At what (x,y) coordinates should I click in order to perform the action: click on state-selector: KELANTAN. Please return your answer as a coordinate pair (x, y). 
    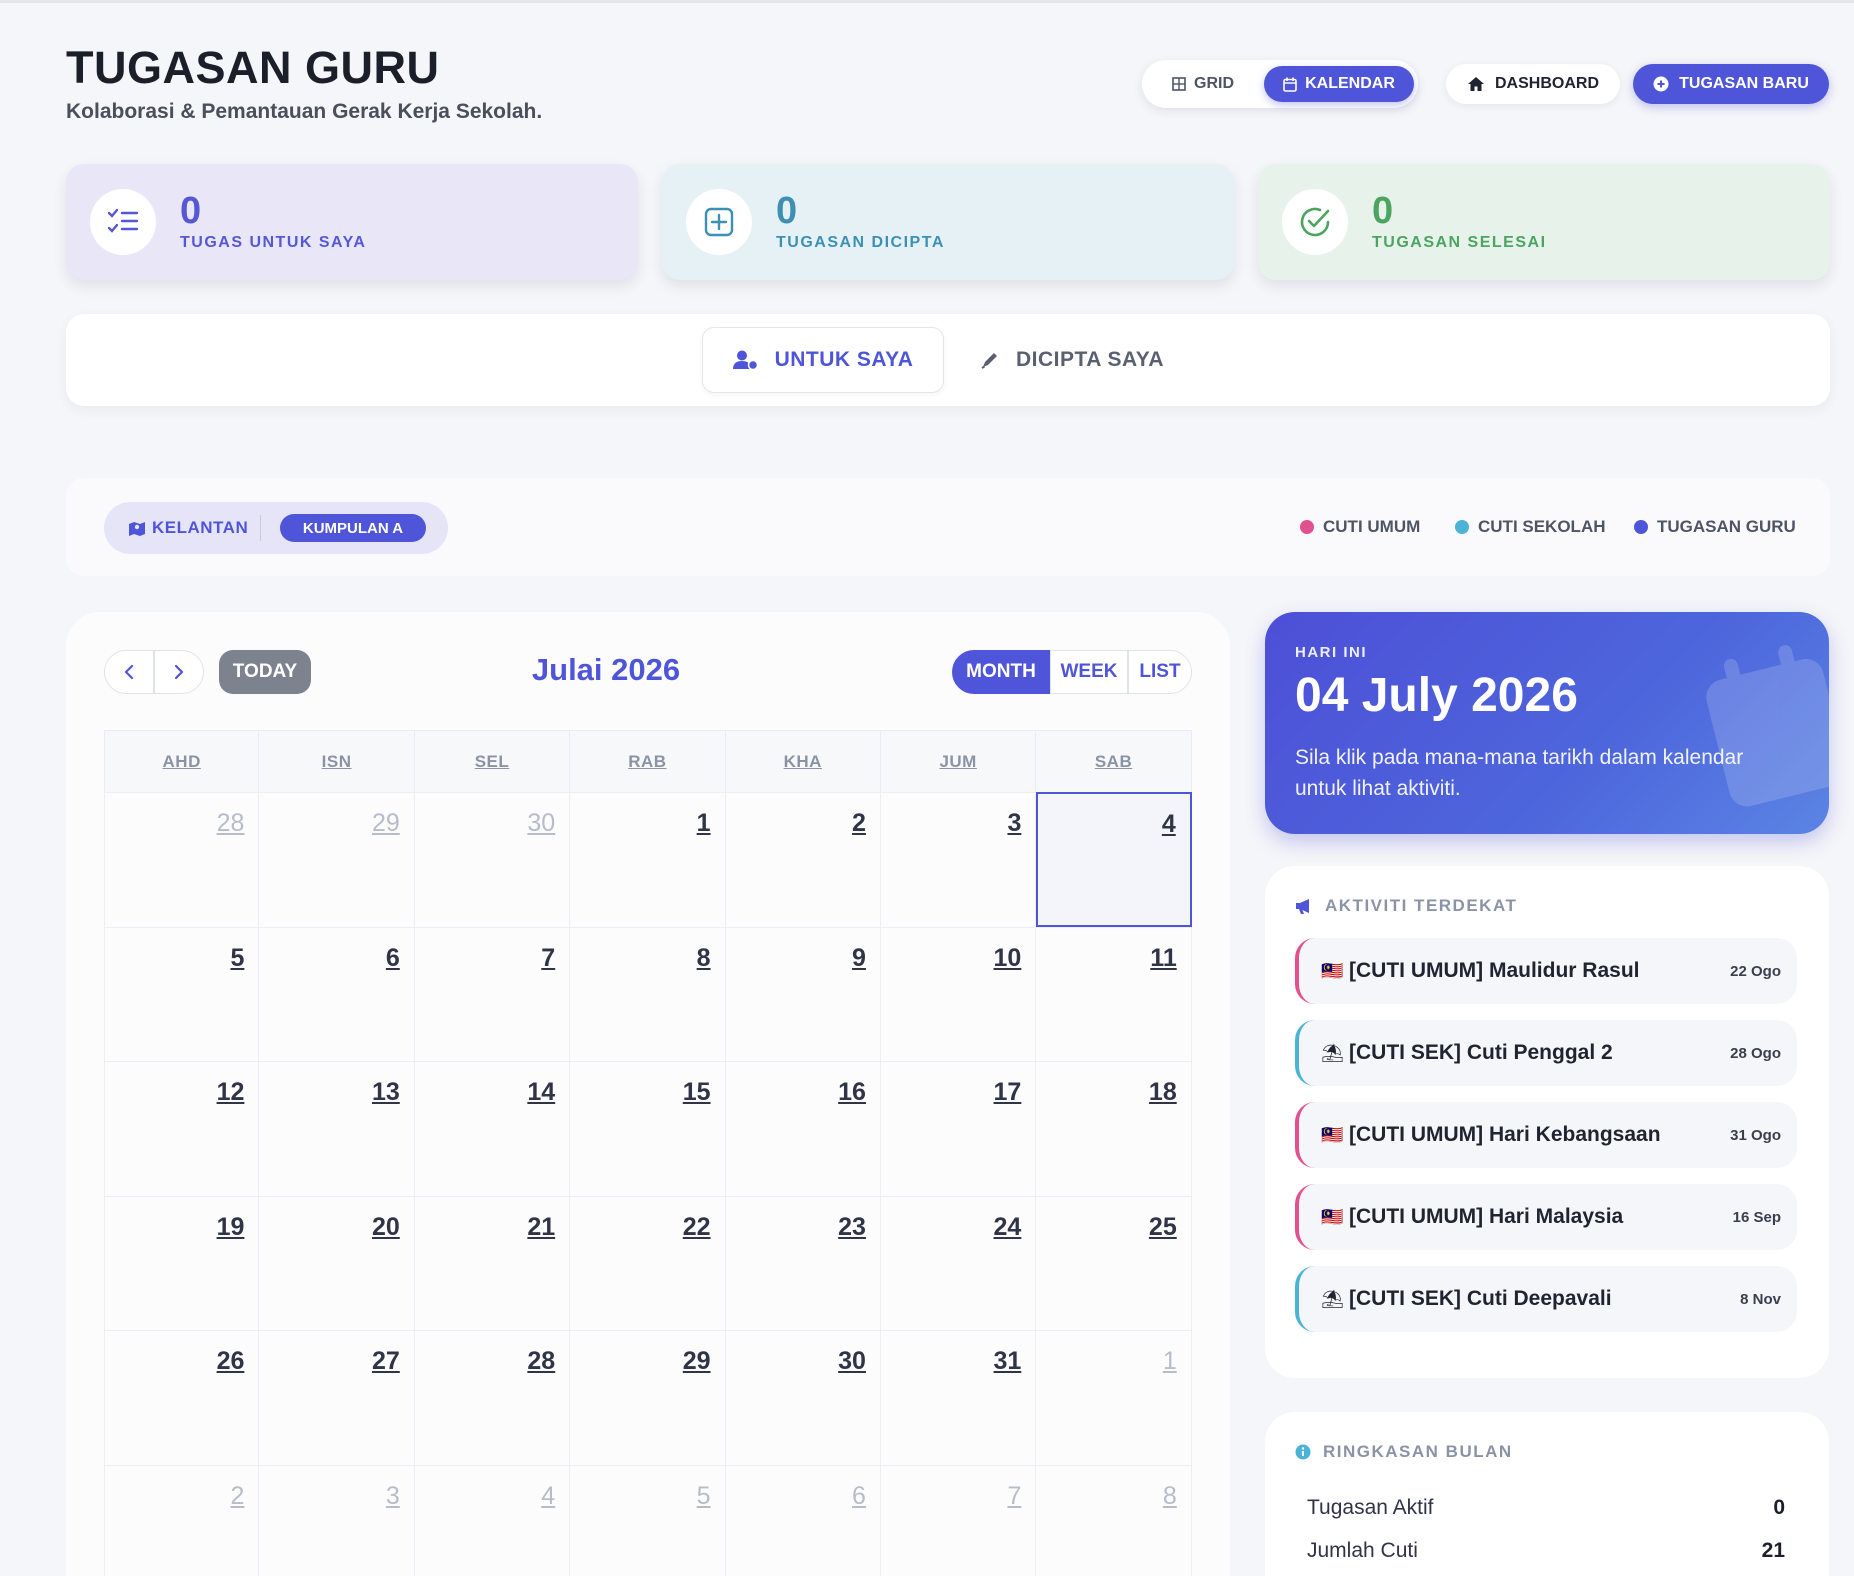
    Looking at the image, I should click on (188, 528).